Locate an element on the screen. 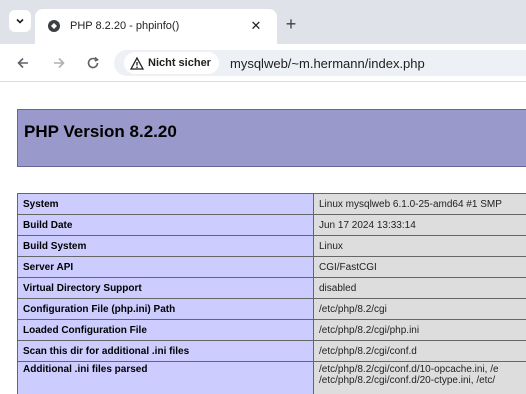 The height and width of the screenshot is (394, 526). chevron-down-icon is located at coordinates (20, 21).